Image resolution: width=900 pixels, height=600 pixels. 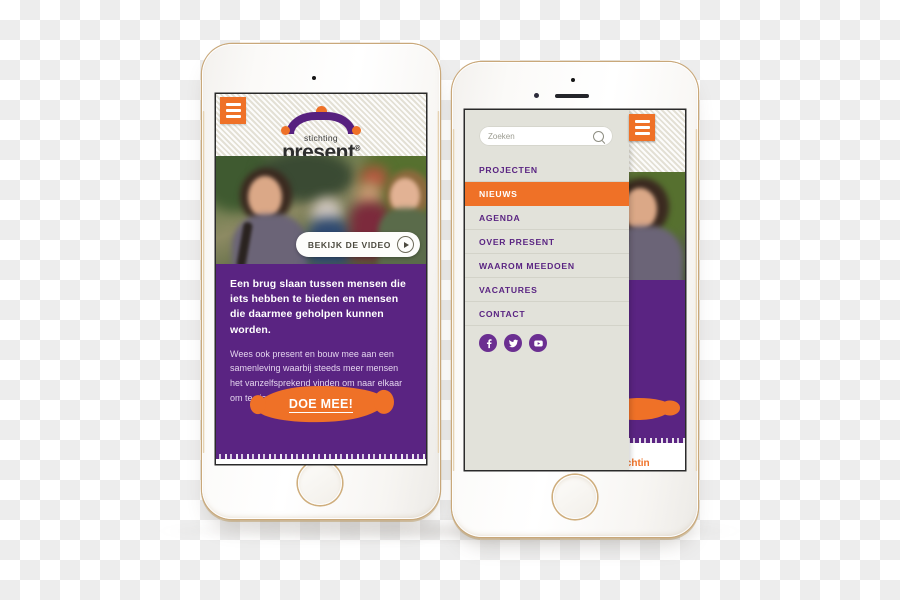 What do you see at coordinates (500, 217) in the screenshot?
I see `menu-item-label: AGENDA` at bounding box center [500, 217].